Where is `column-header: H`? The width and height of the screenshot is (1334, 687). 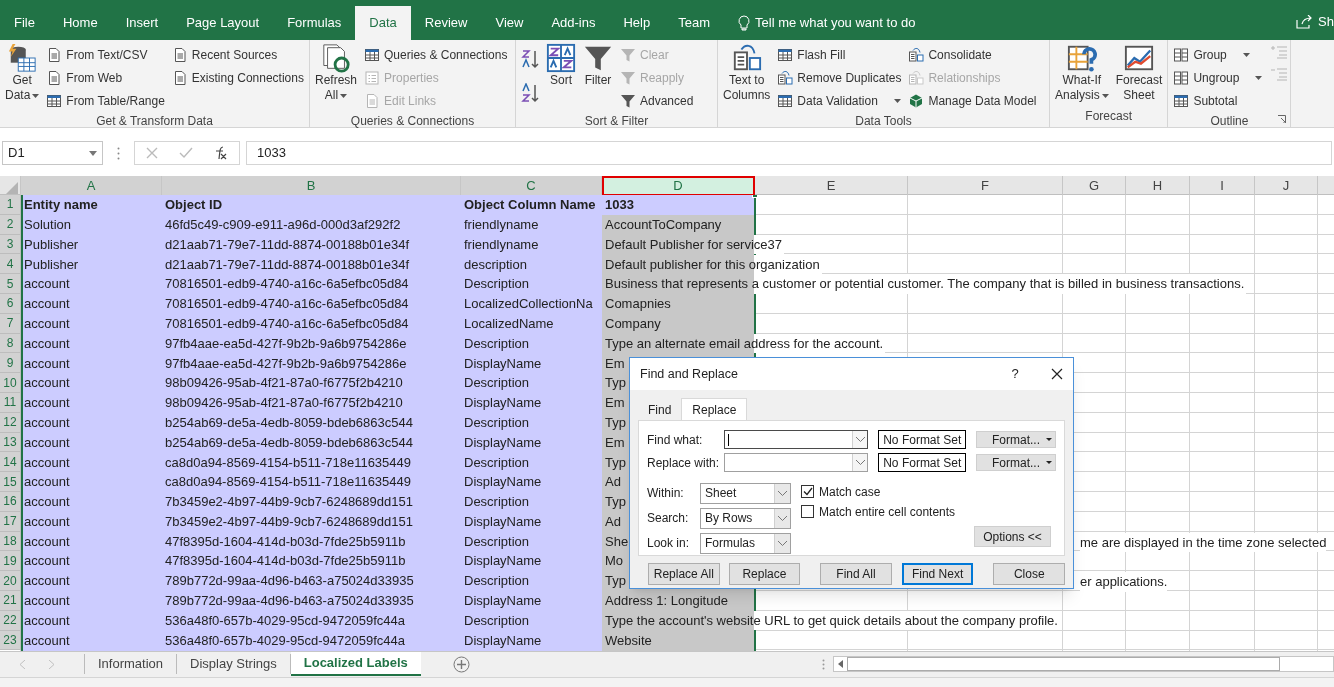 column-header: H is located at coordinates (1158, 186).